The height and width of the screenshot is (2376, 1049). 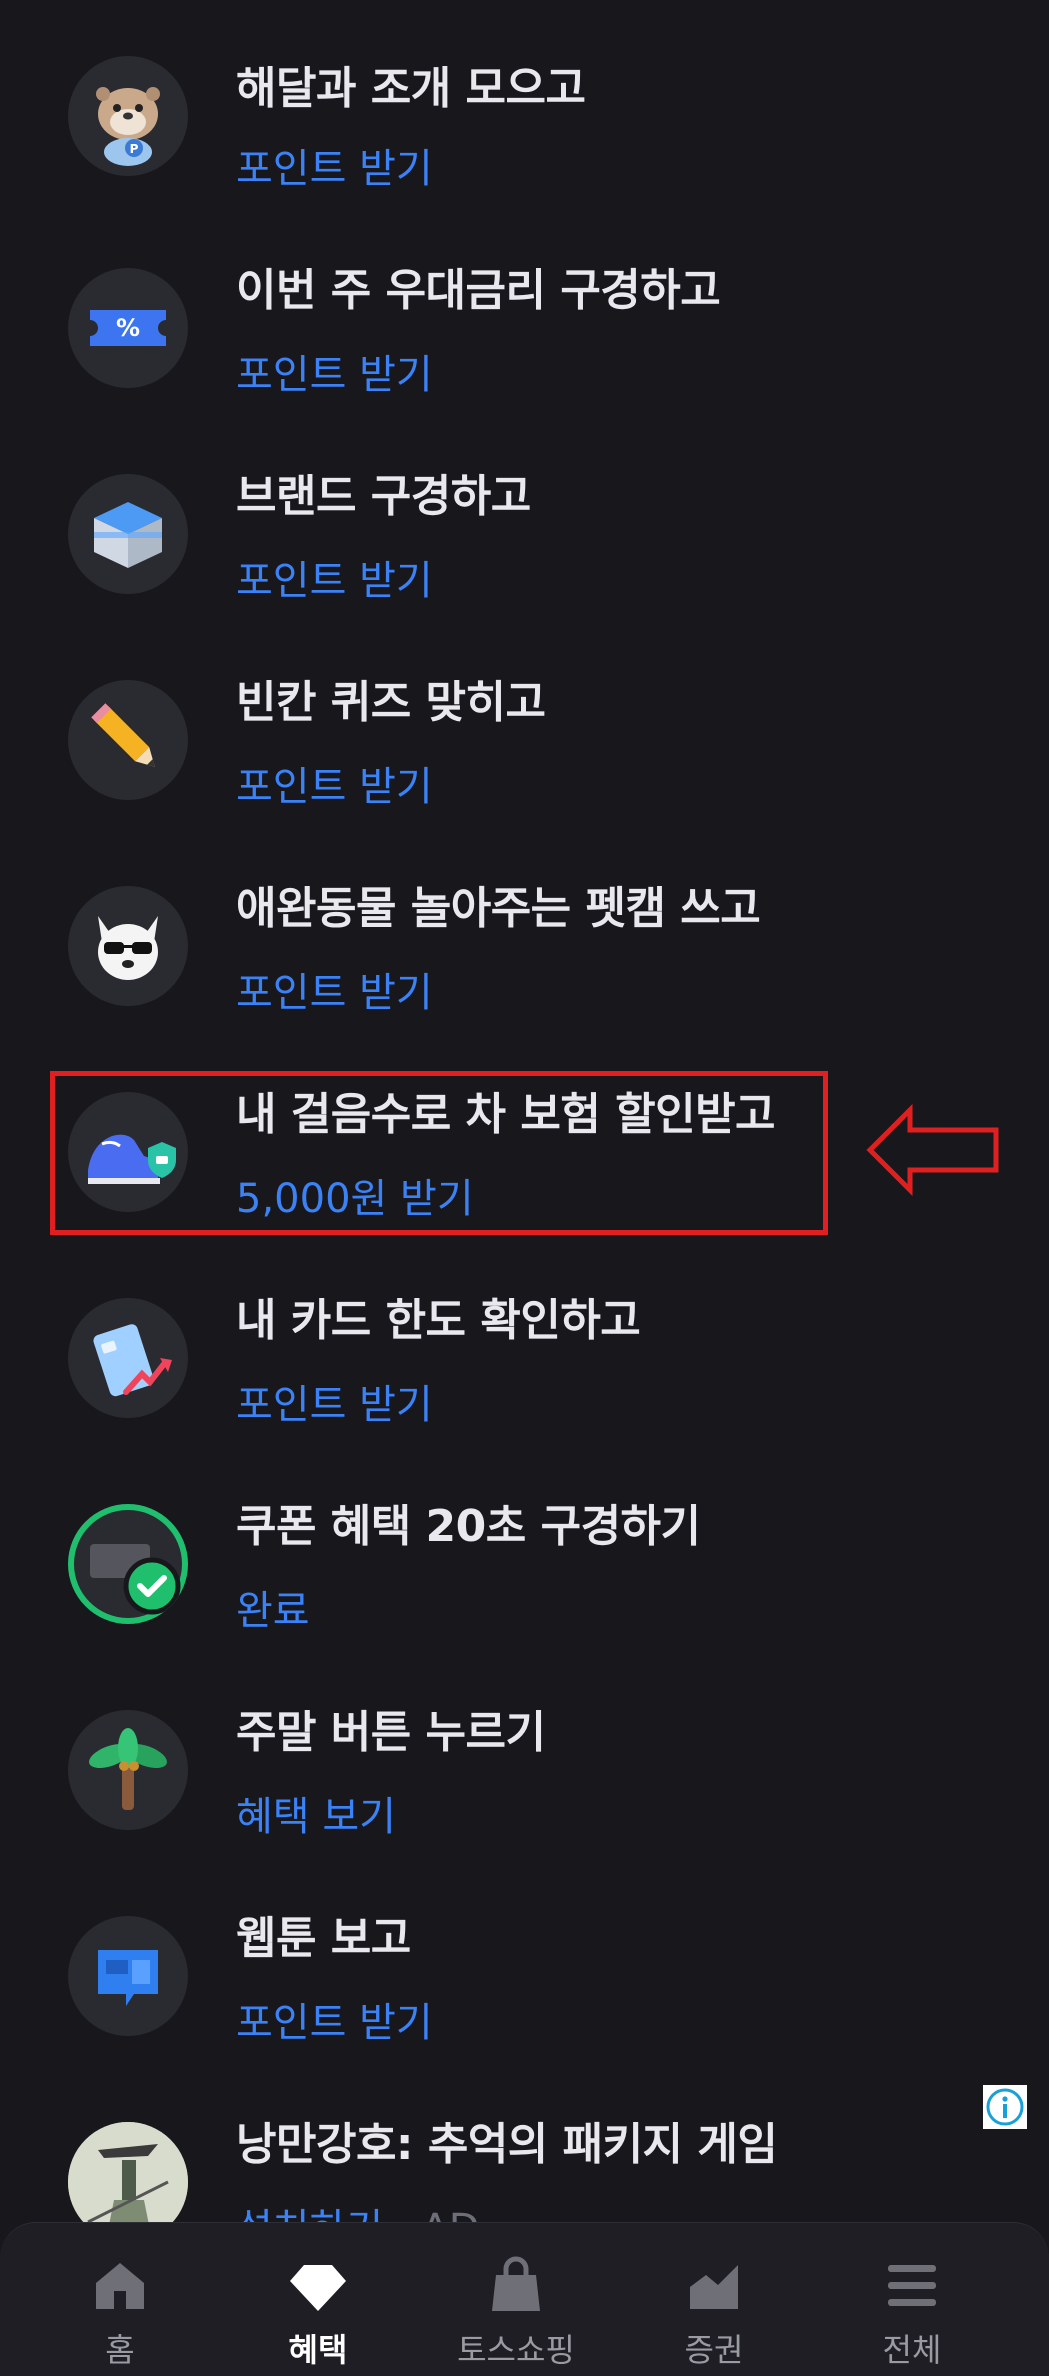 I want to click on benefit-item-brand: 브랜드 구경하고 포인트 받기, so click(x=524, y=532).